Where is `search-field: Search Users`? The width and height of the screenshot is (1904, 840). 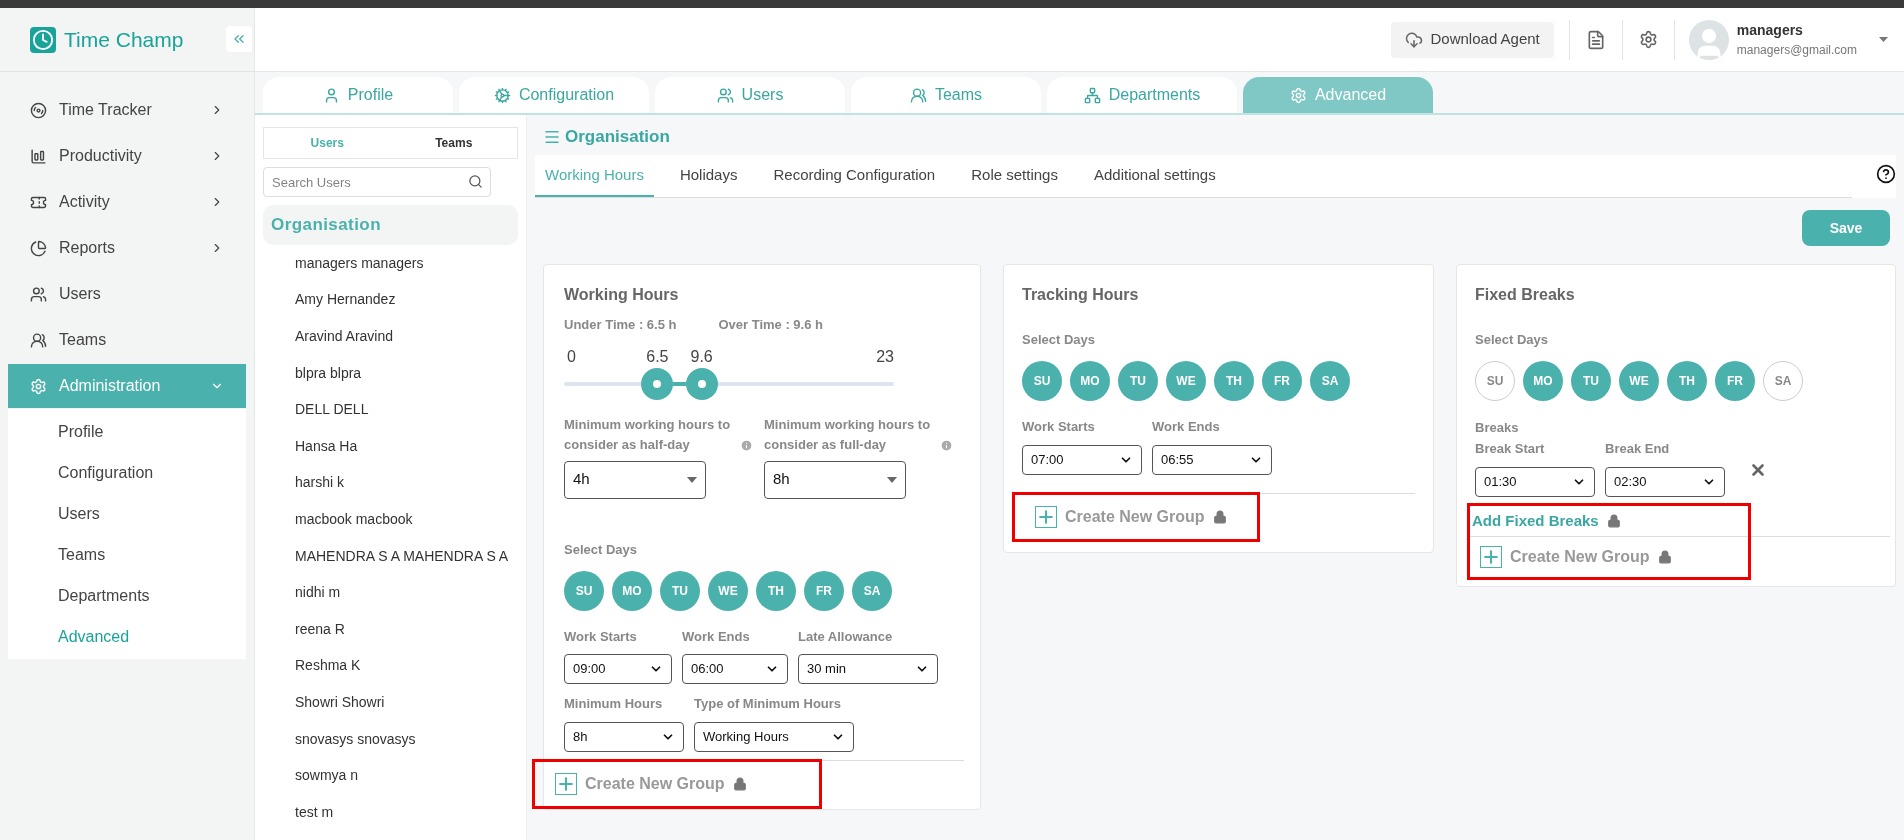 search-field: Search Users is located at coordinates (377, 182).